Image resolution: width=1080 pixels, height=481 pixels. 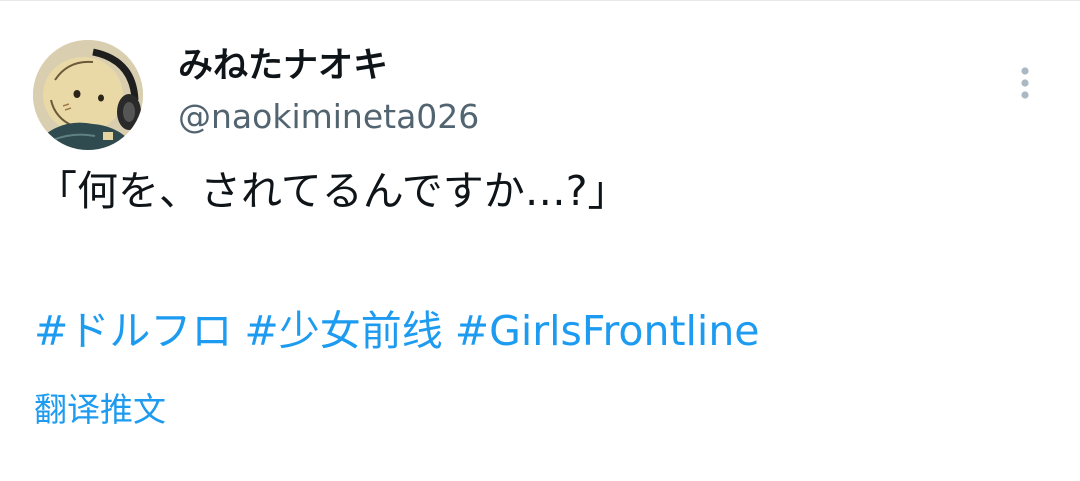 What do you see at coordinates (607, 331) in the screenshot?
I see `hashtag-link: #GirlsFrontline` at bounding box center [607, 331].